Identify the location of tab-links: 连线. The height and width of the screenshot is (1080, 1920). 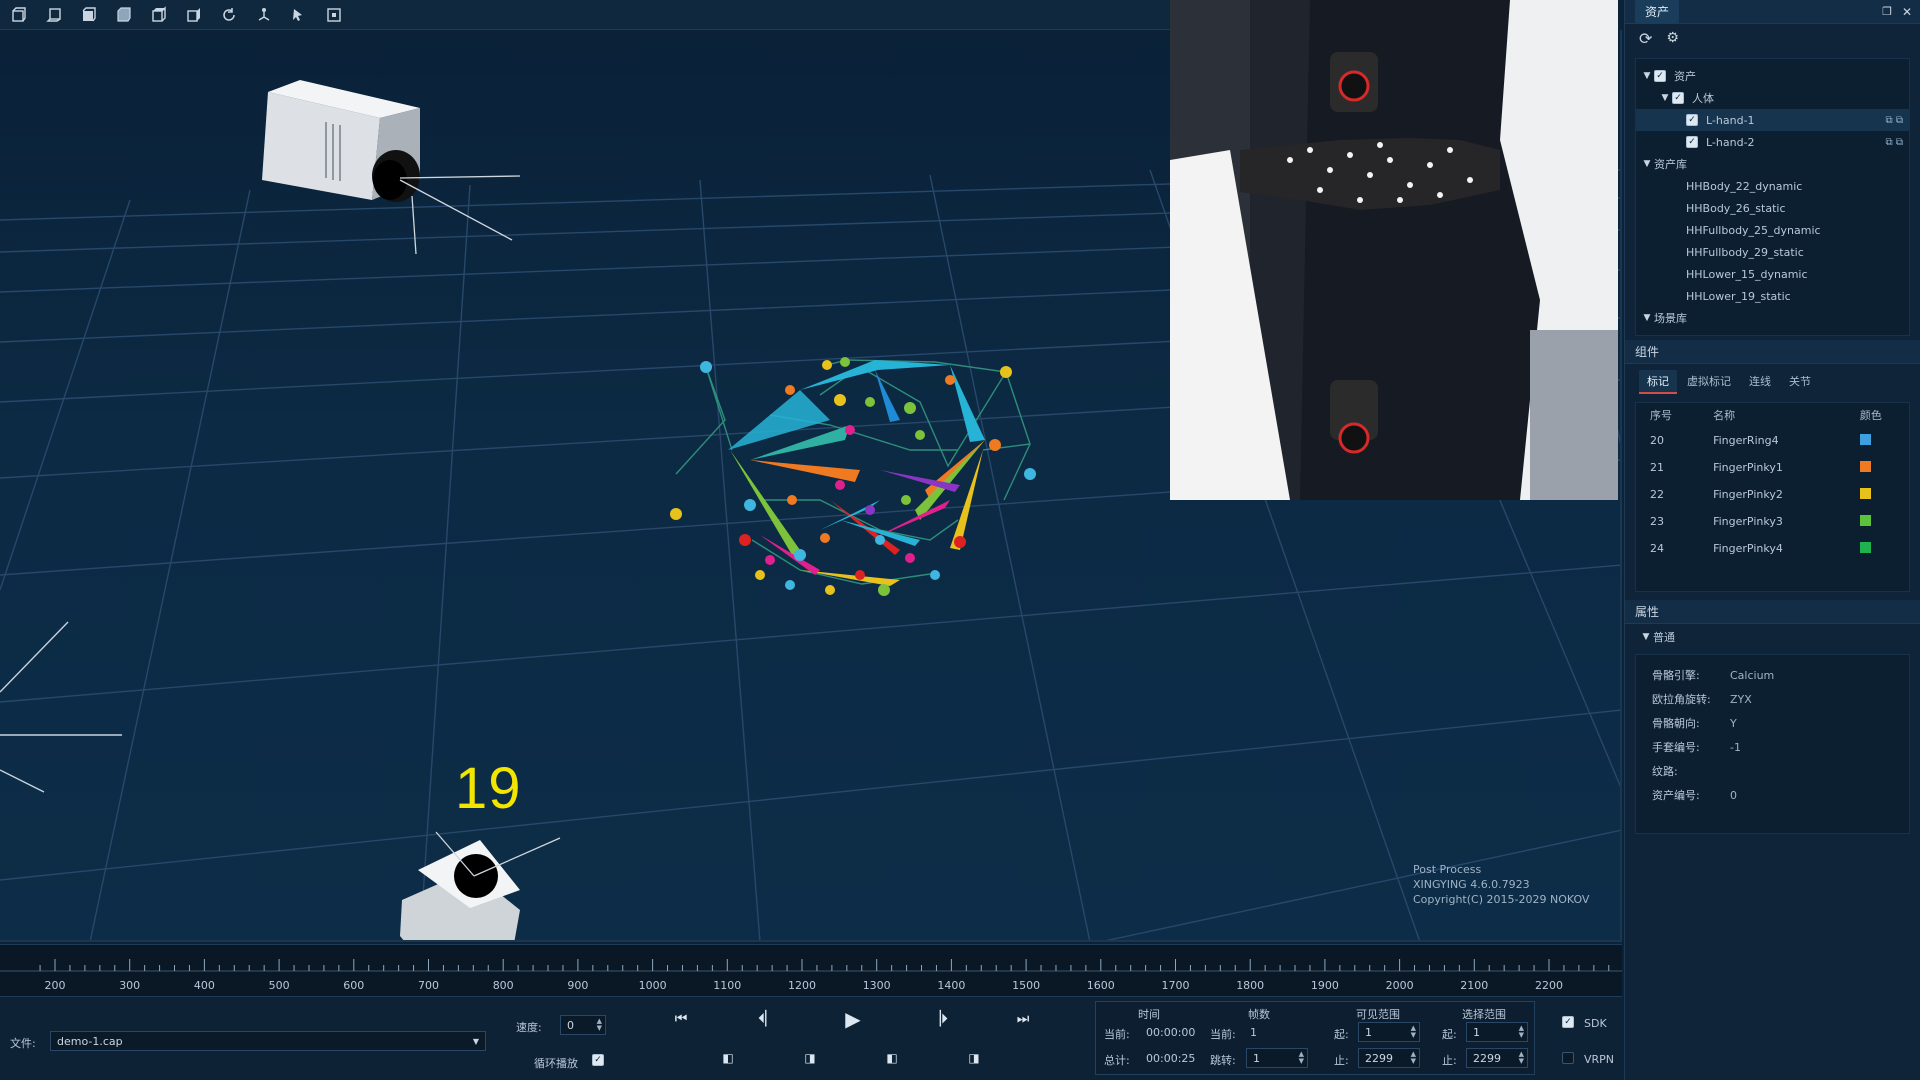
(1760, 382).